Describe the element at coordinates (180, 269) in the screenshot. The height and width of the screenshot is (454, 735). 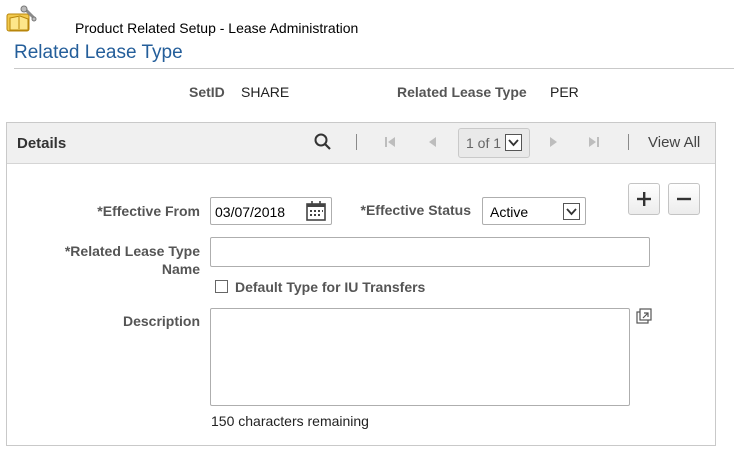
I see `lease-type-name-label-line2: Name` at that location.